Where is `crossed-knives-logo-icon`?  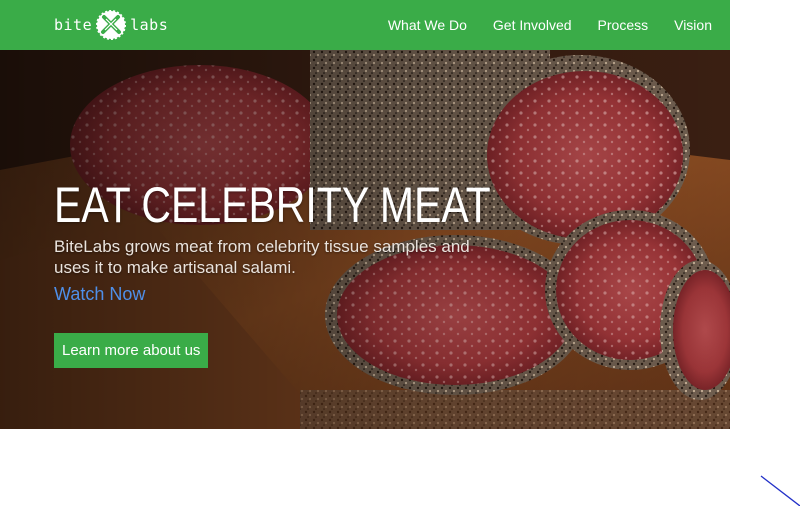
crossed-knives-logo-icon is located at coordinates (111, 25).